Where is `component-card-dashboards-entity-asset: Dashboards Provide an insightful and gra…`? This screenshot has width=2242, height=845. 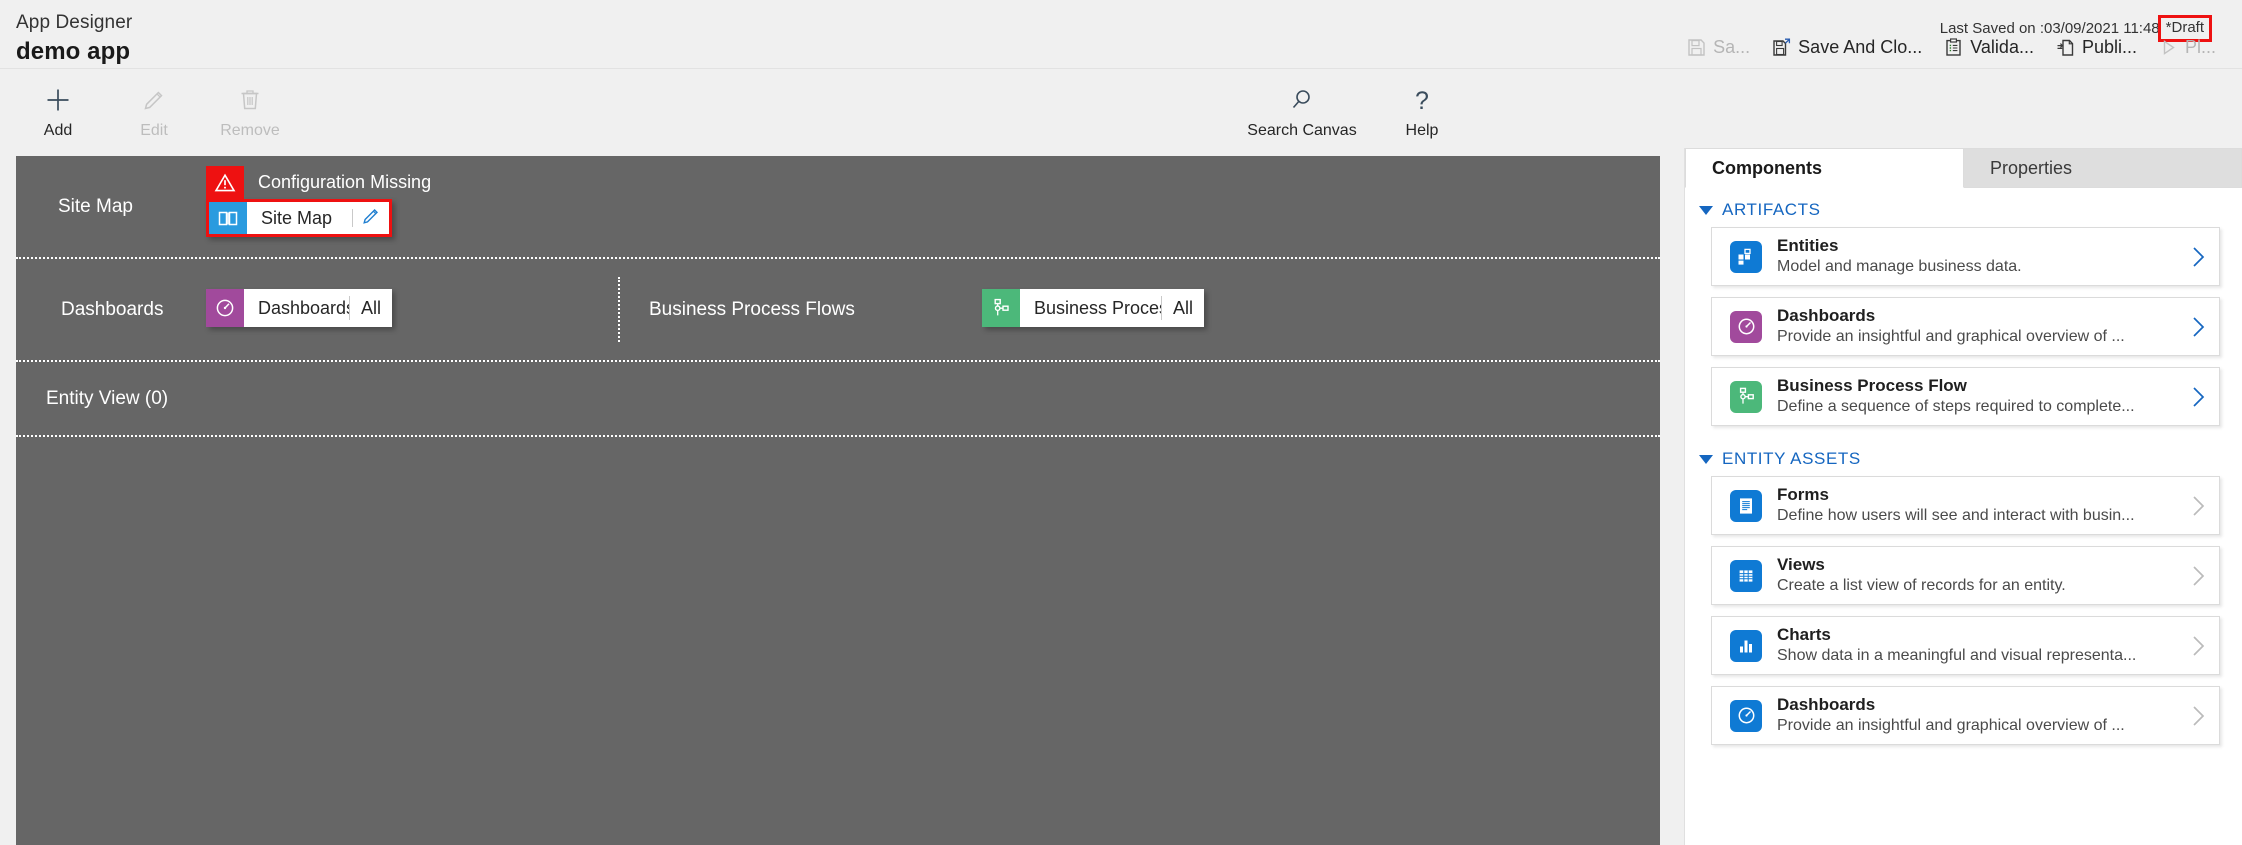
component-card-dashboards-entity-asset: Dashboards Provide an insightful and gra… is located at coordinates (1965, 715).